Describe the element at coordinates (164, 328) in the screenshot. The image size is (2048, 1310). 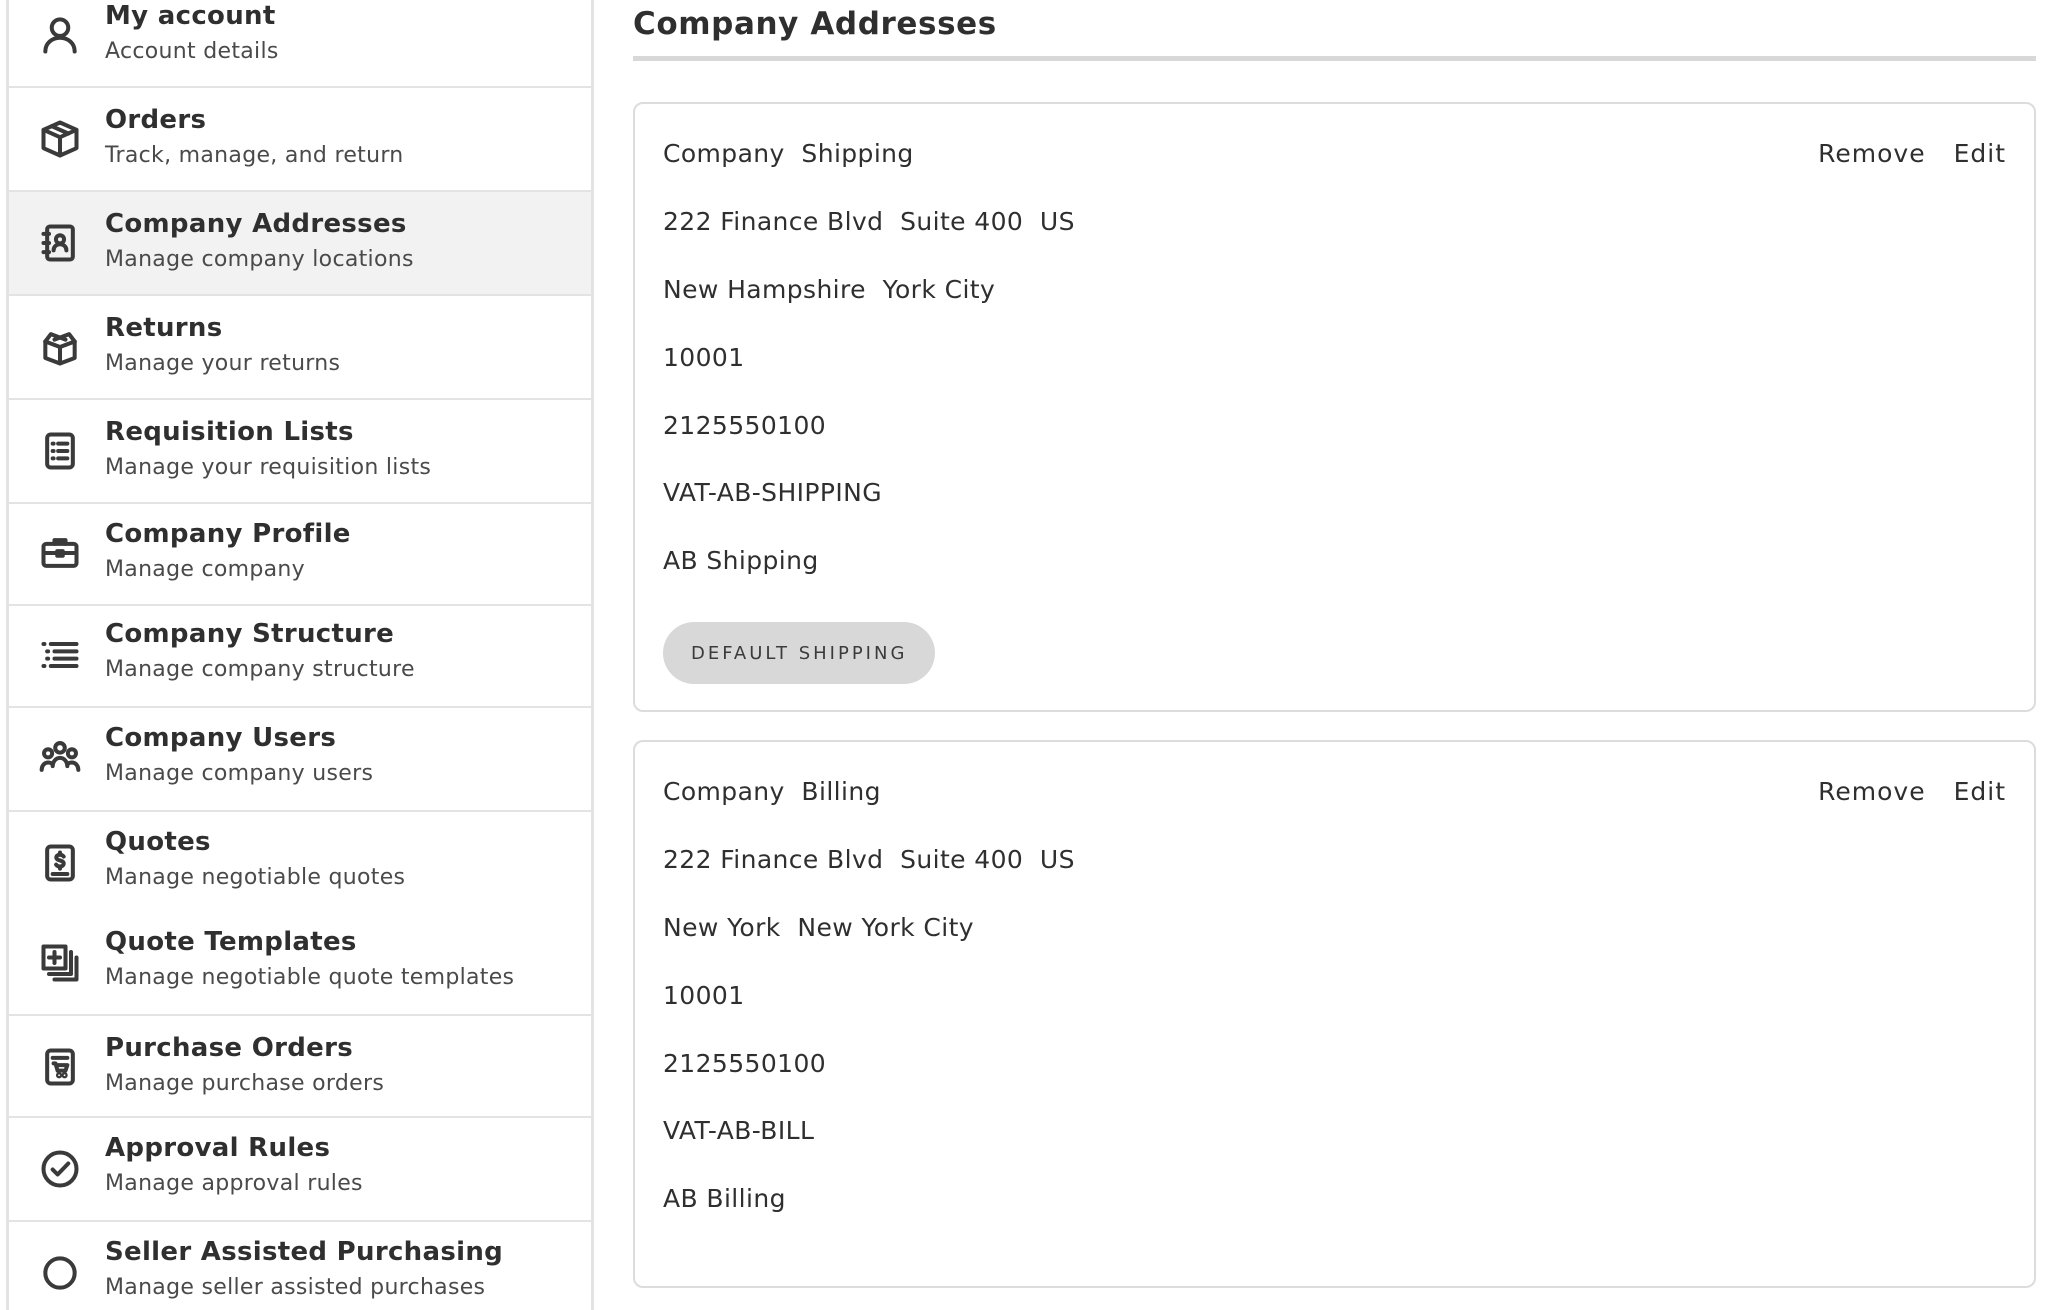
I see `sidebar-item-title: Returns` at that location.